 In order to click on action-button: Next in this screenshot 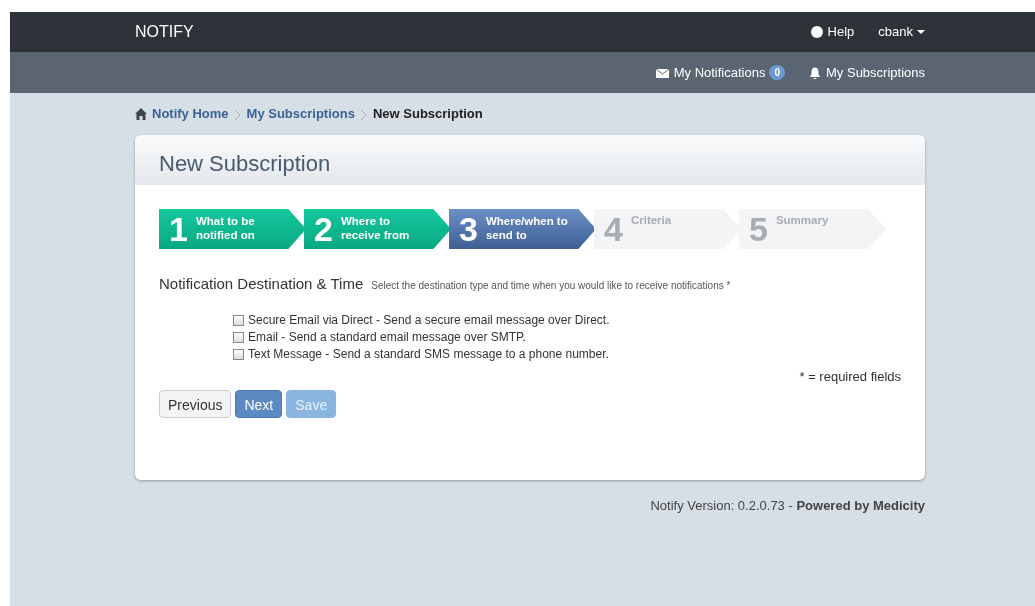, I will do `click(259, 404)`.